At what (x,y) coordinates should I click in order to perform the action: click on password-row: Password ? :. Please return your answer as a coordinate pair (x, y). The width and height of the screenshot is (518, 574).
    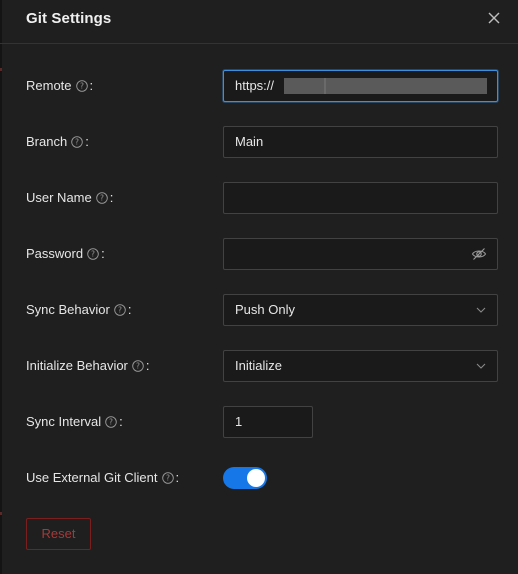
    Looking at the image, I should click on (259, 254).